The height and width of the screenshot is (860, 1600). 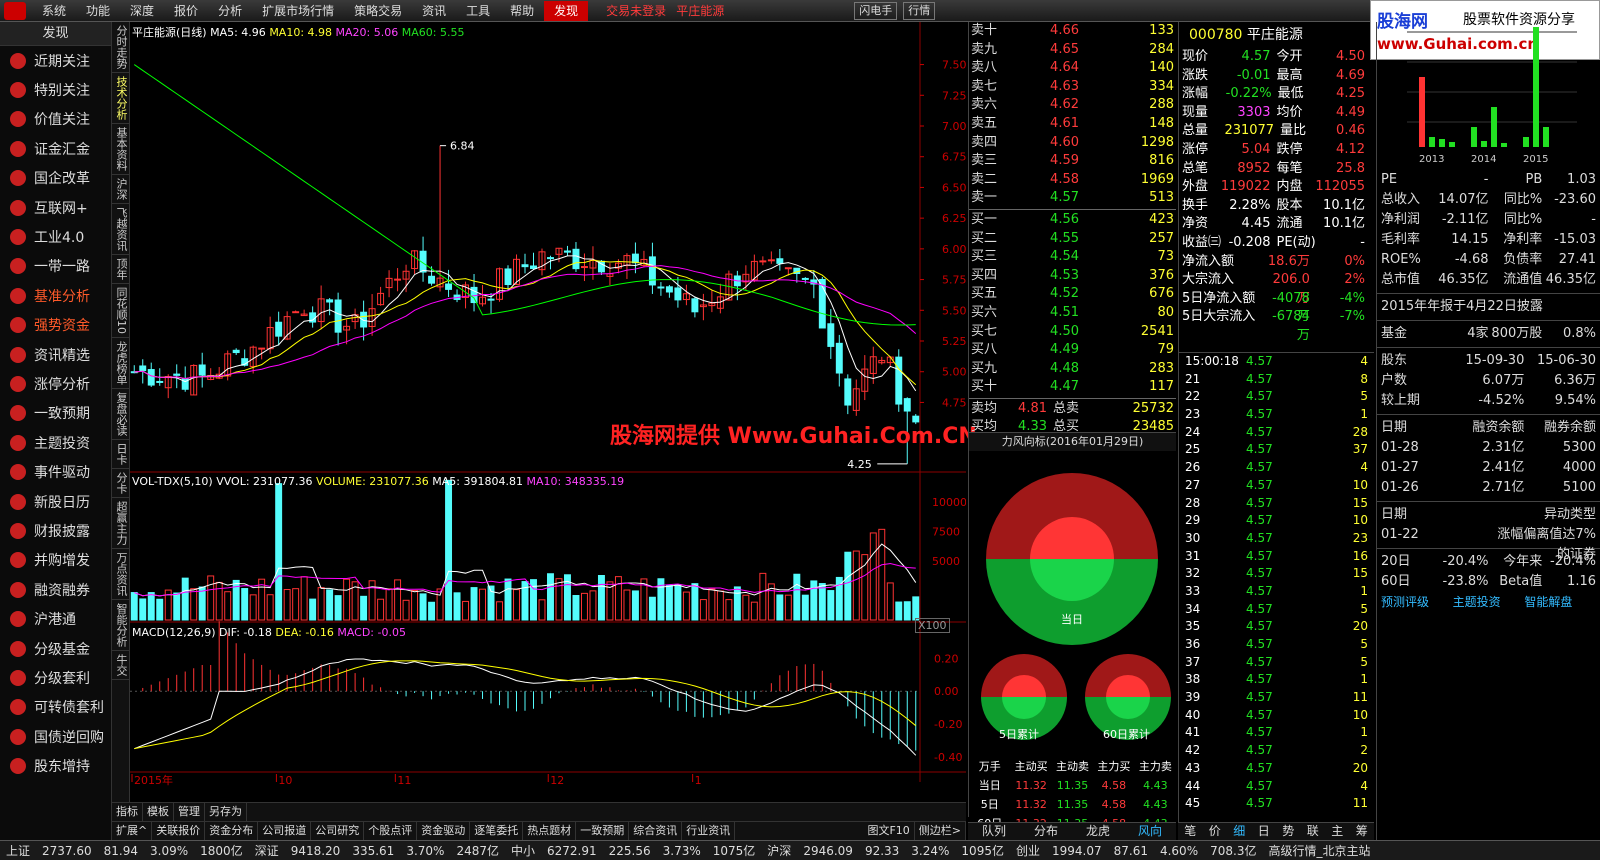 I want to click on orderbook-row: 卖五 4.61 148, so click(x=1072, y=124).